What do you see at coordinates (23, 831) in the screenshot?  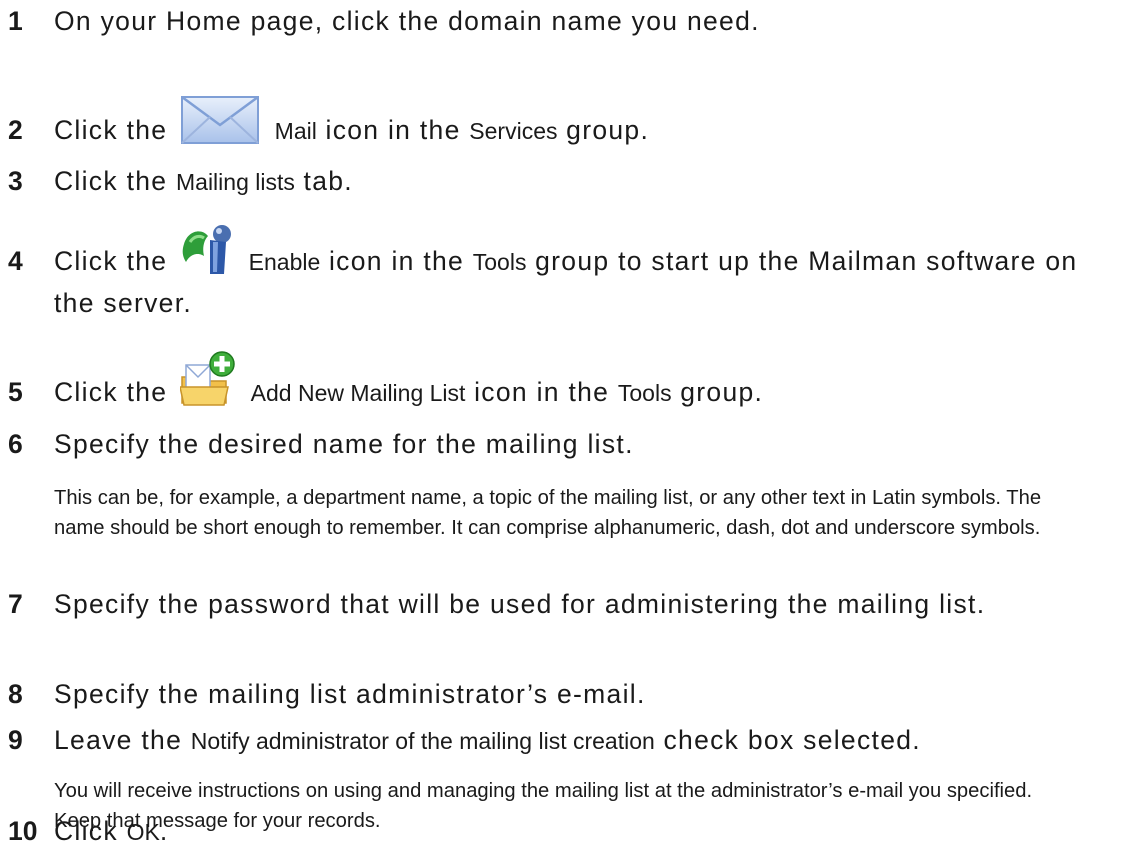 I see `step-number: 10` at bounding box center [23, 831].